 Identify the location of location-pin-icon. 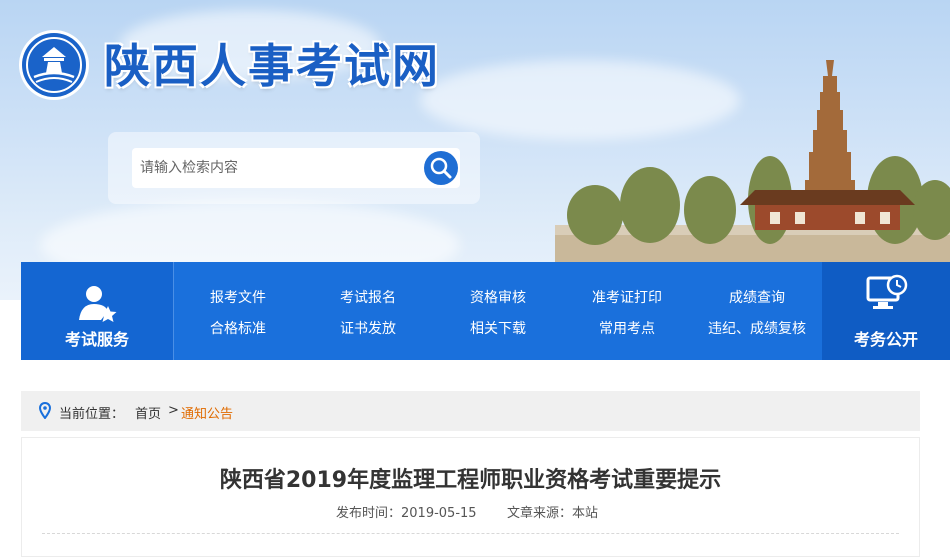
(45, 412).